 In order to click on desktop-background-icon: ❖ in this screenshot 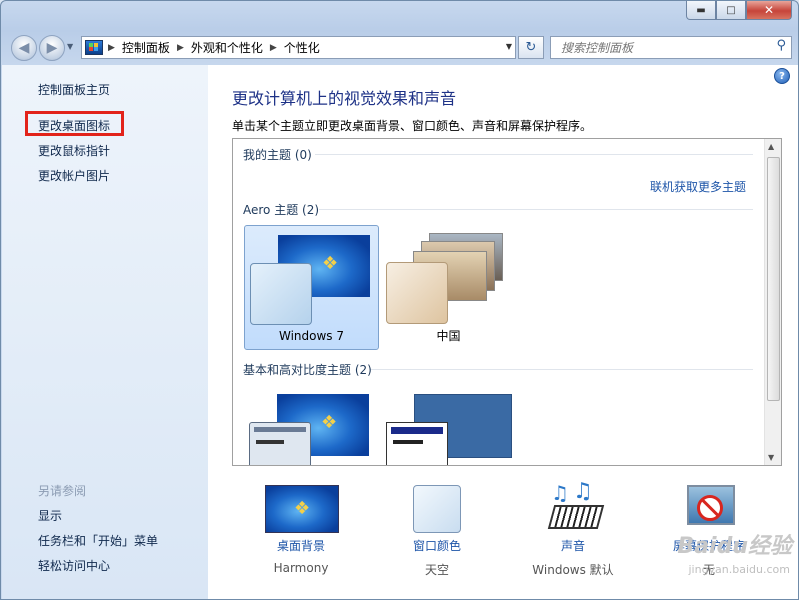, I will do `click(302, 509)`.